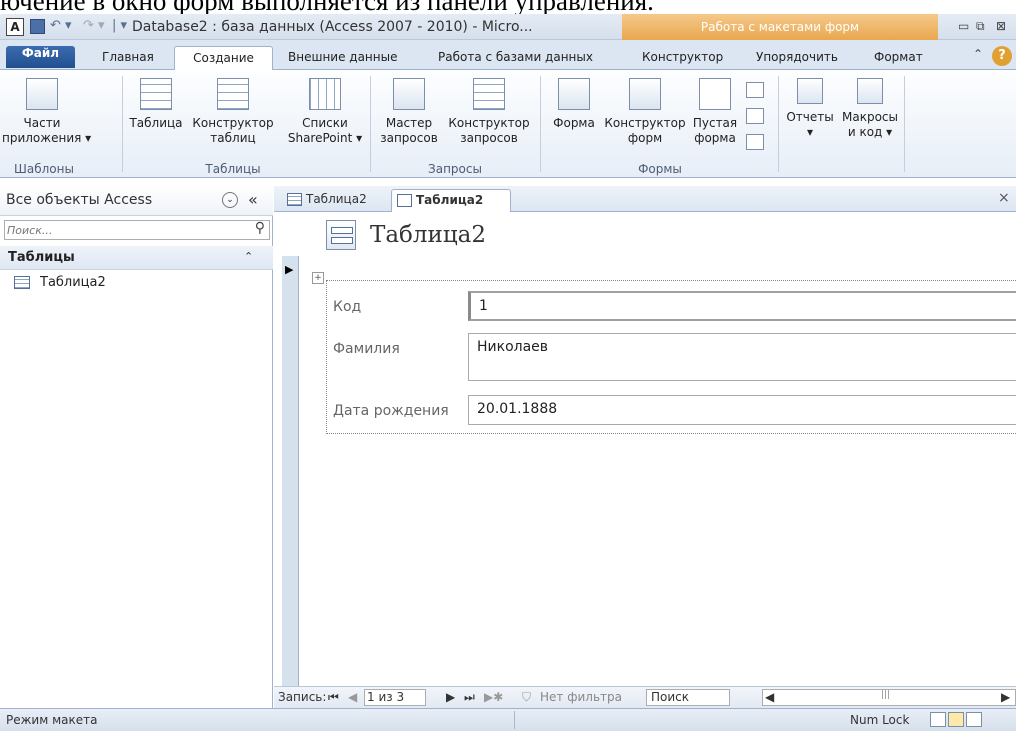 This screenshot has height=731, width=1016. What do you see at coordinates (963, 26) in the screenshot?
I see `minimize-button: ▭` at bounding box center [963, 26].